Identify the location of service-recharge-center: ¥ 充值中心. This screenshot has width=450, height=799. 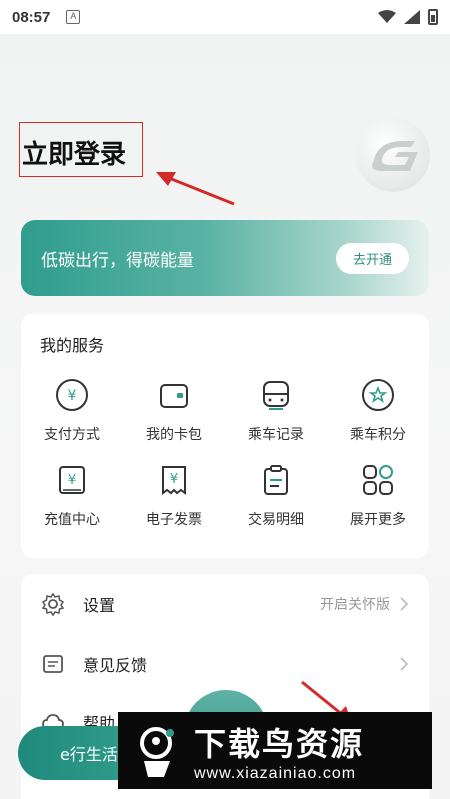
(72, 495).